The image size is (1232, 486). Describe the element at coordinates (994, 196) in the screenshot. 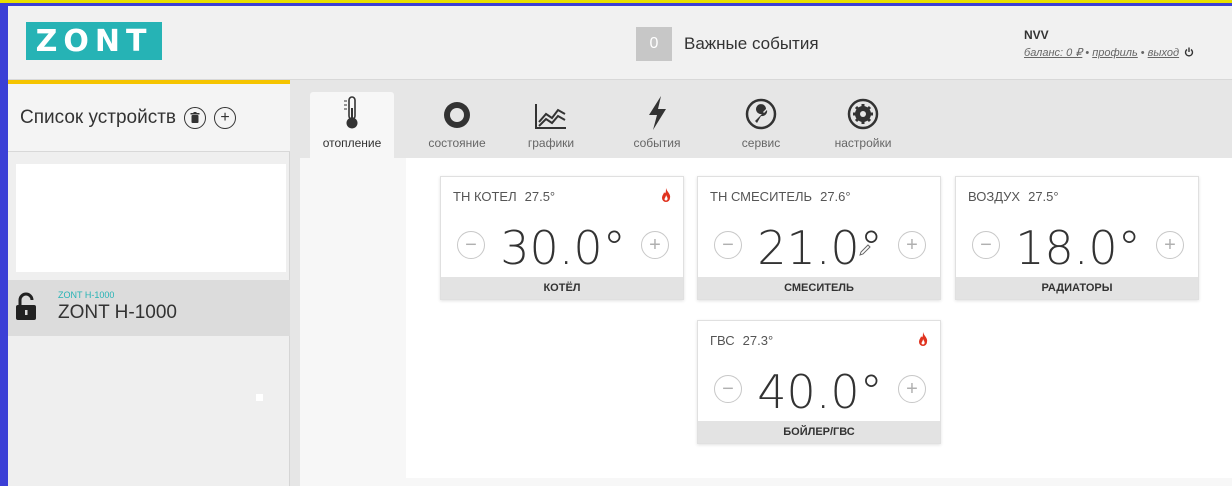

I see `sensor-name: ВОЗДУХ` at that location.